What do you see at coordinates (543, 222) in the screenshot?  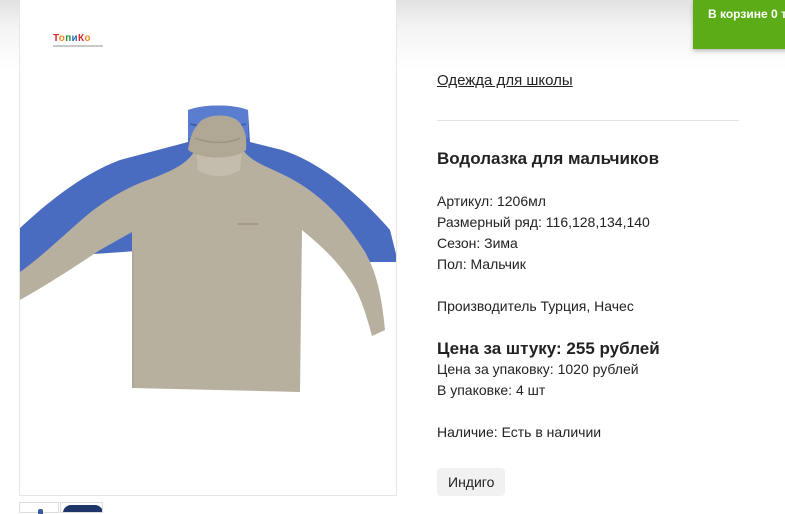 I see `spec-size-range: Размерный ряд: 116,128,134,140` at bounding box center [543, 222].